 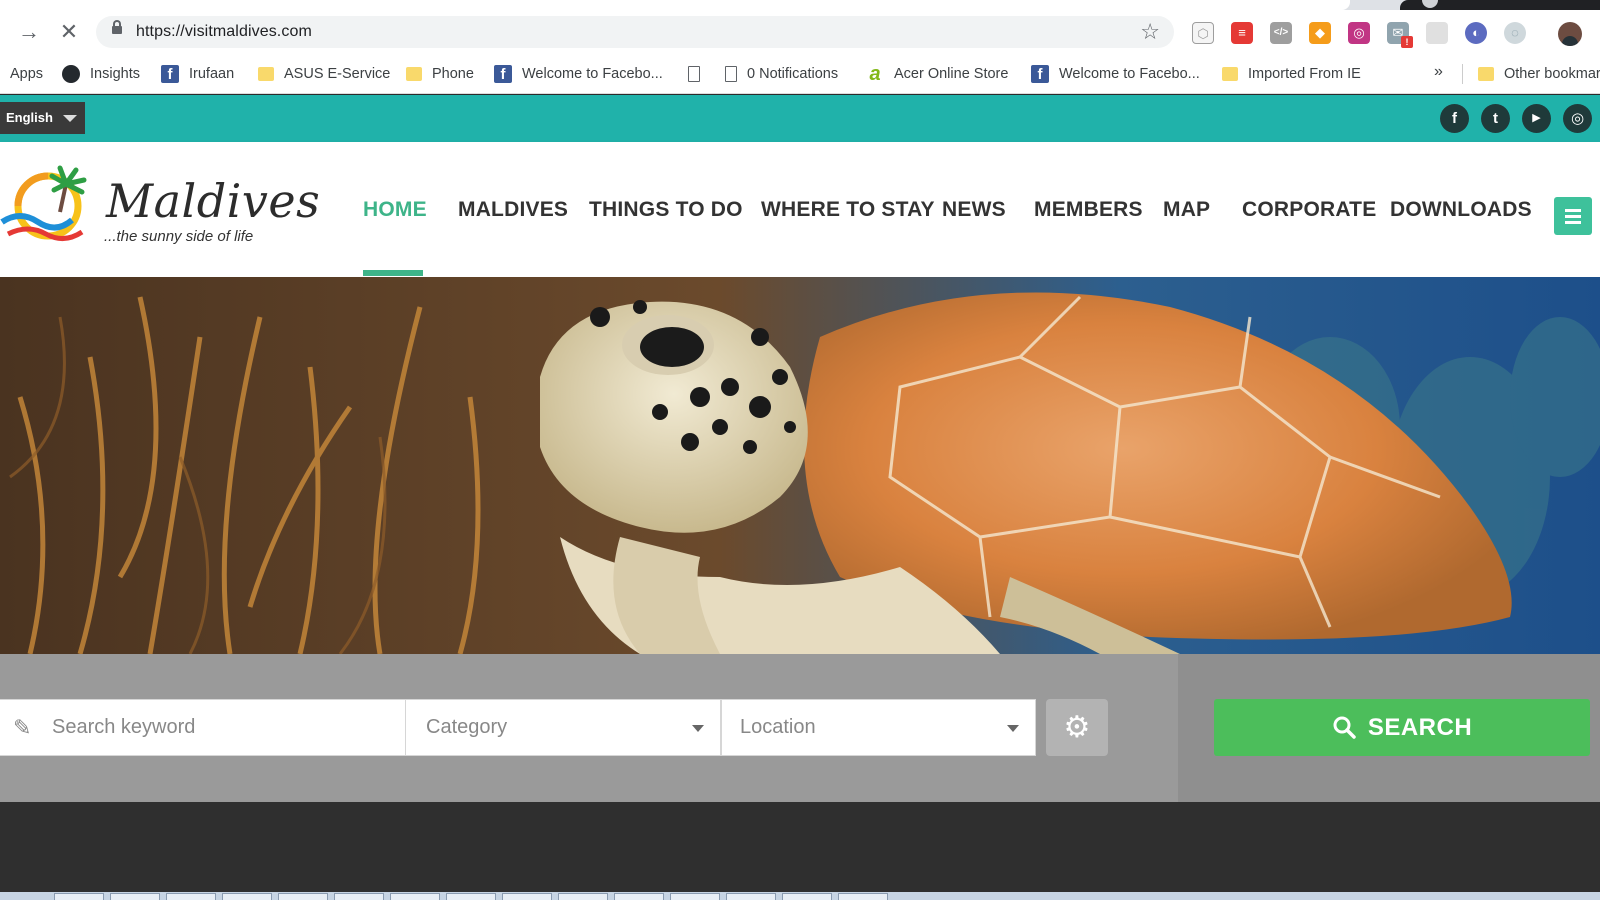 I want to click on category-placeholder: Category, so click(x=467, y=727).